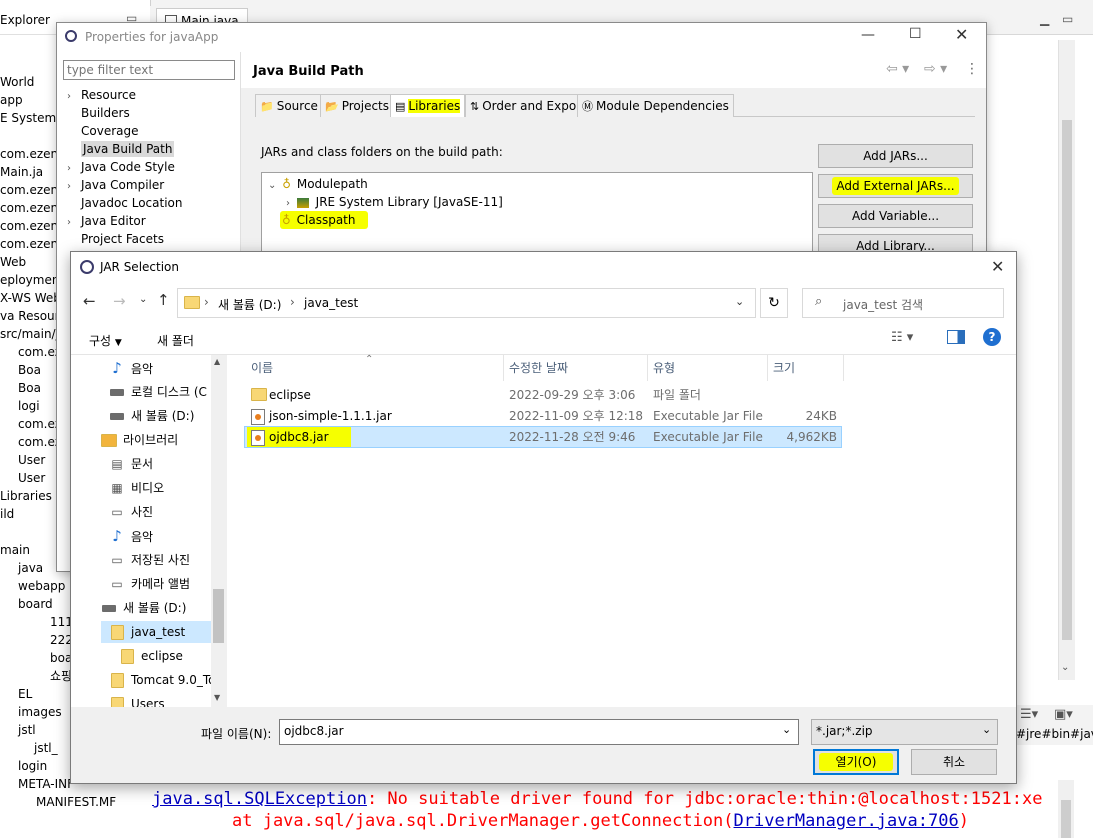 The image size is (1093, 838). What do you see at coordinates (160, 680) in the screenshot?
I see `nav-item-folder: Tomcat 9.0_To` at bounding box center [160, 680].